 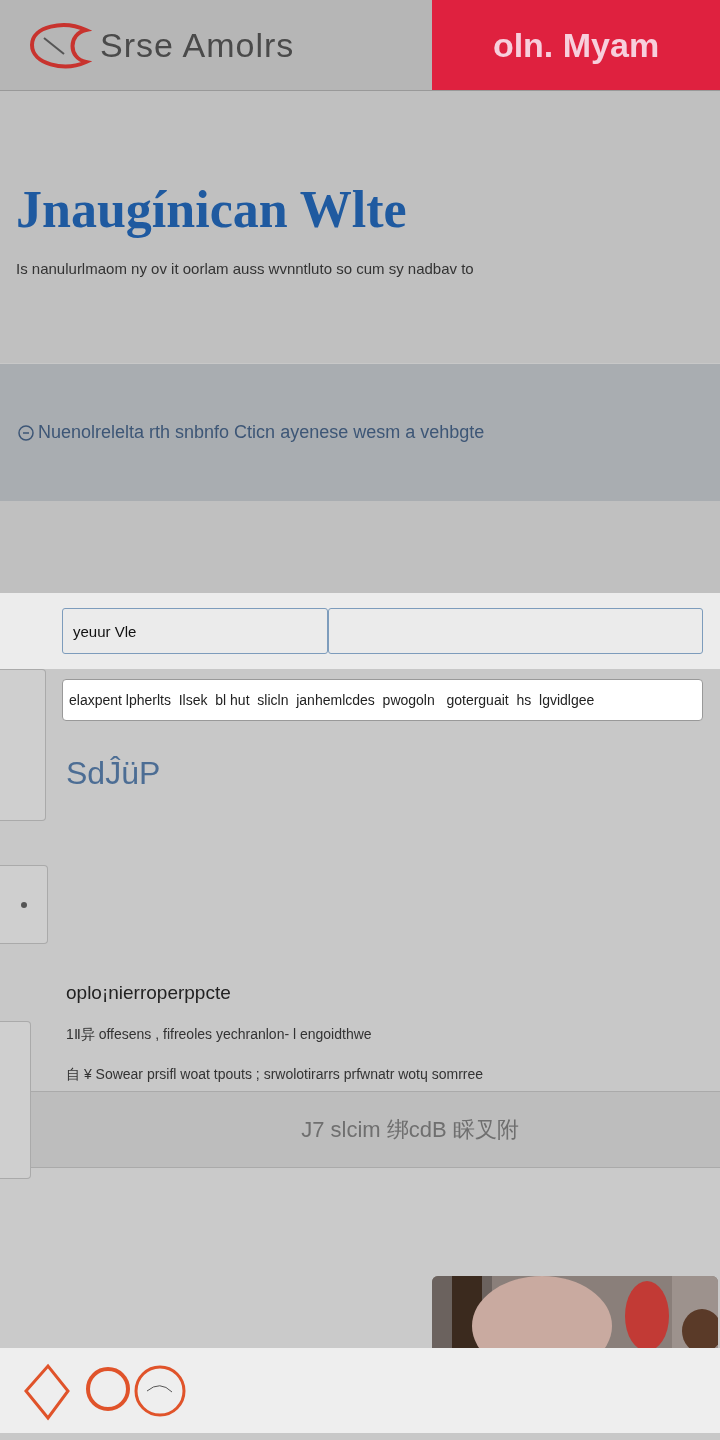 I want to click on bar-text: J7 slcim 绑cdB 睬叉附, so click(x=410, y=1129).